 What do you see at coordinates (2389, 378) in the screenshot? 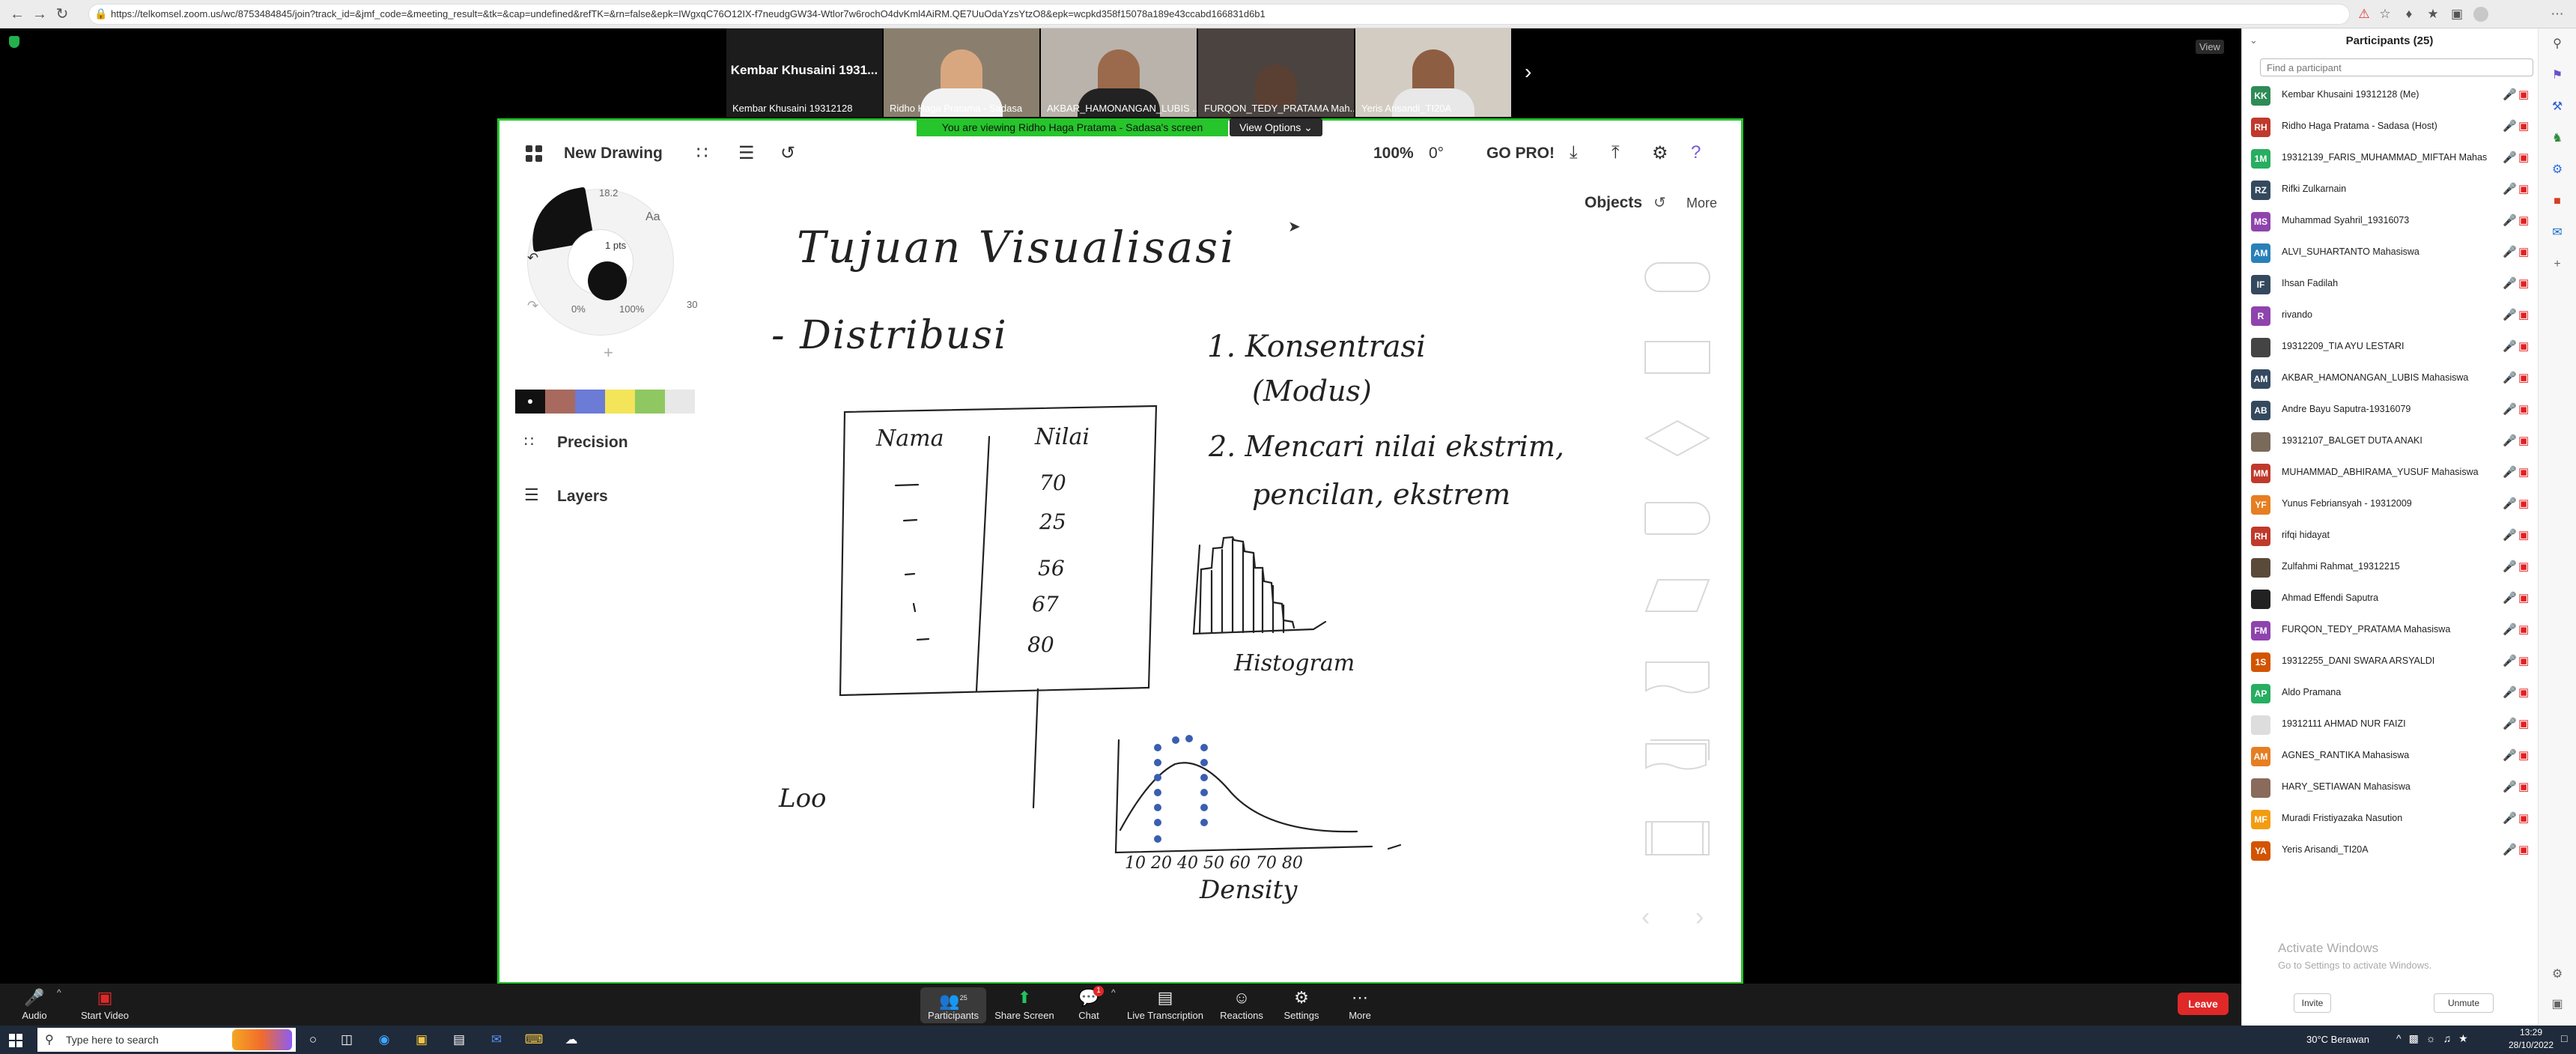
I see `participant-row: AM AKBAR_HAMONANGAN_LUBIS Mahasiswa 🎤 ▣` at bounding box center [2389, 378].